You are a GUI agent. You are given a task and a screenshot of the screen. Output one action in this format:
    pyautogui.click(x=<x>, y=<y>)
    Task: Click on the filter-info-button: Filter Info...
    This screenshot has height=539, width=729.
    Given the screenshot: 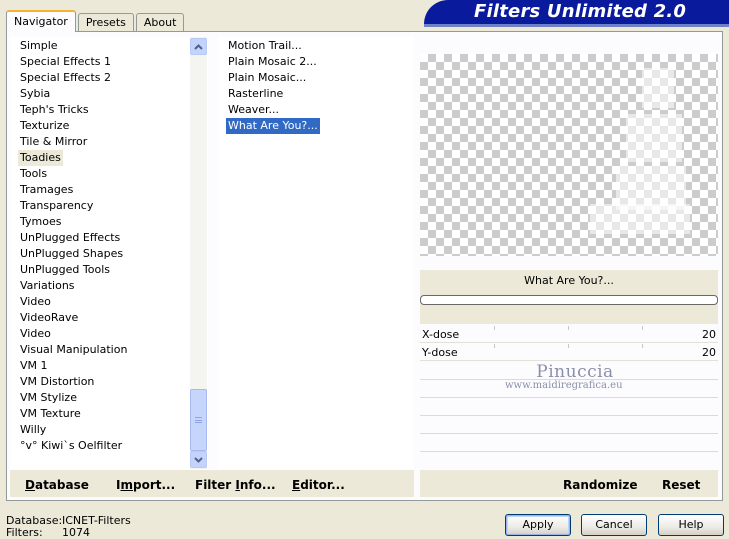 What is the action you would take?
    pyautogui.click(x=235, y=485)
    